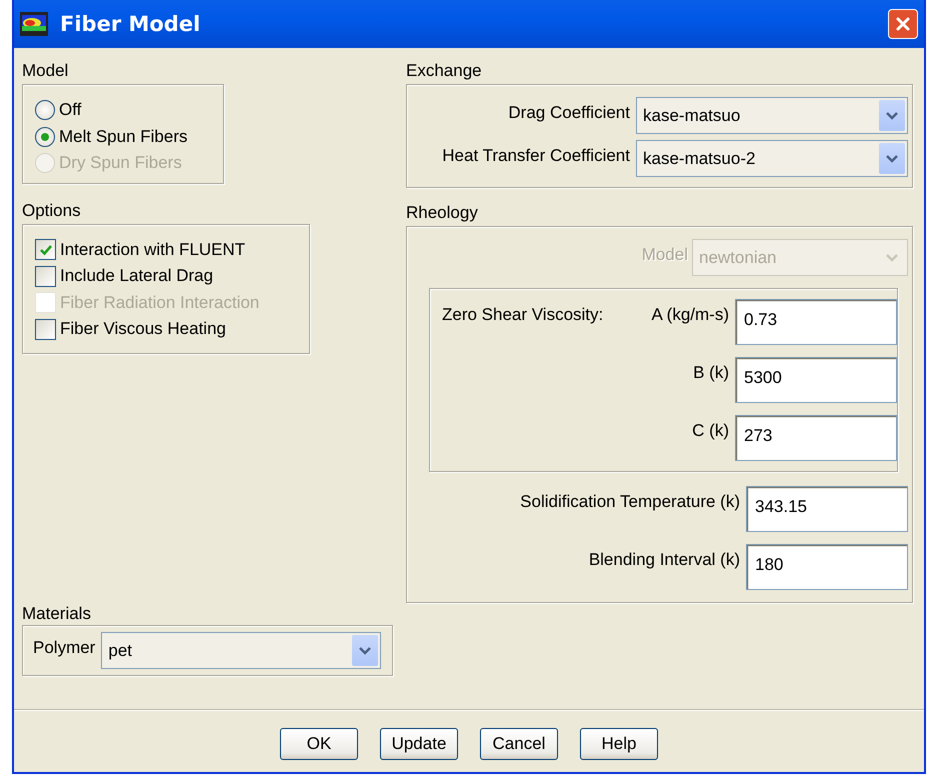 This screenshot has width=934, height=776. Describe the element at coordinates (816, 380) in the screenshot. I see `input-field: 5300` at that location.